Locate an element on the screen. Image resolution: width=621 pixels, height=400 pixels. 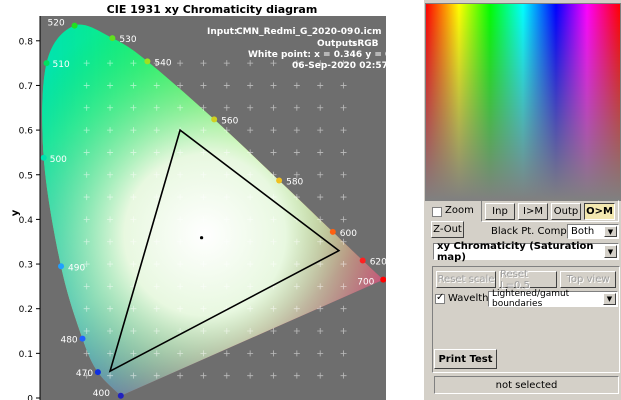
y-tick-label: 0 is located at coordinates (30, 397).